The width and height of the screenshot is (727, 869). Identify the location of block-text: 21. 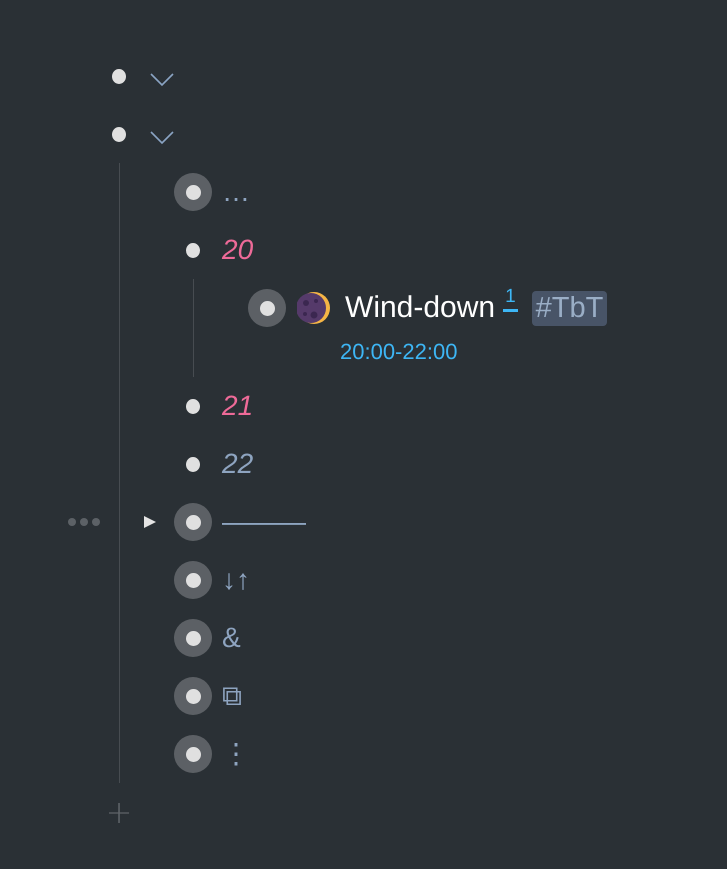
(238, 406).